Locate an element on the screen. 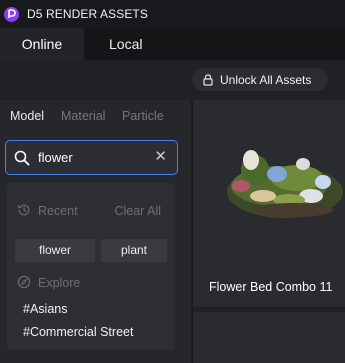 This screenshot has width=345, height=363. tab-model: Model is located at coordinates (27, 116).